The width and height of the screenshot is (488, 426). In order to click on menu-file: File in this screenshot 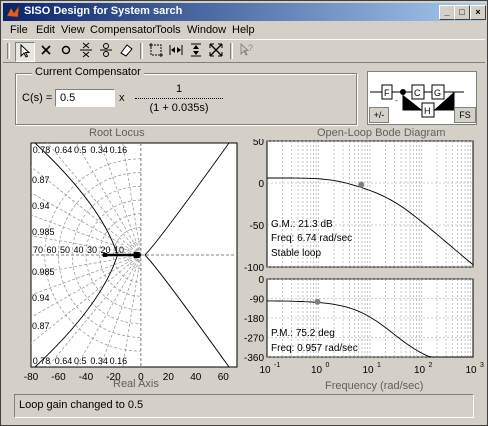, I will do `click(19, 30)`.